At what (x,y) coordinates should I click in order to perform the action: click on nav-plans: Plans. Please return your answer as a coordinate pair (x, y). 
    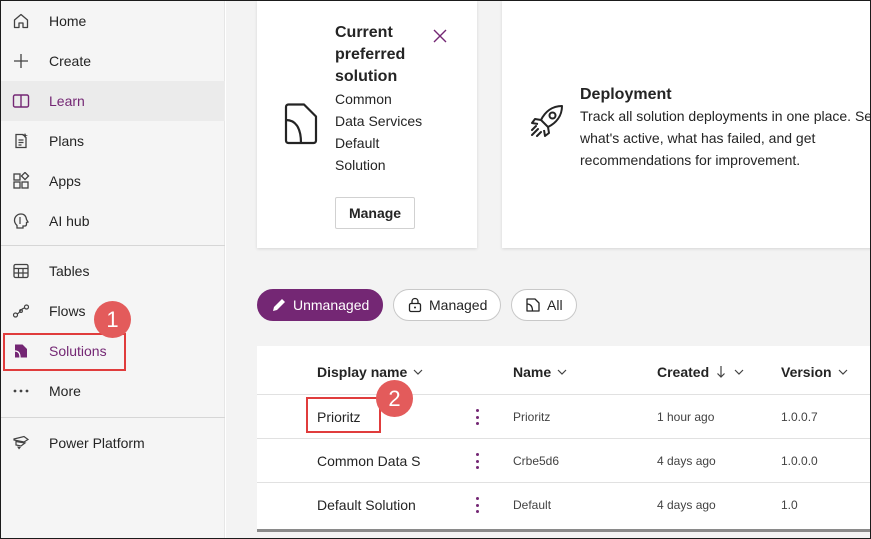
    Looking at the image, I should click on (113, 141).